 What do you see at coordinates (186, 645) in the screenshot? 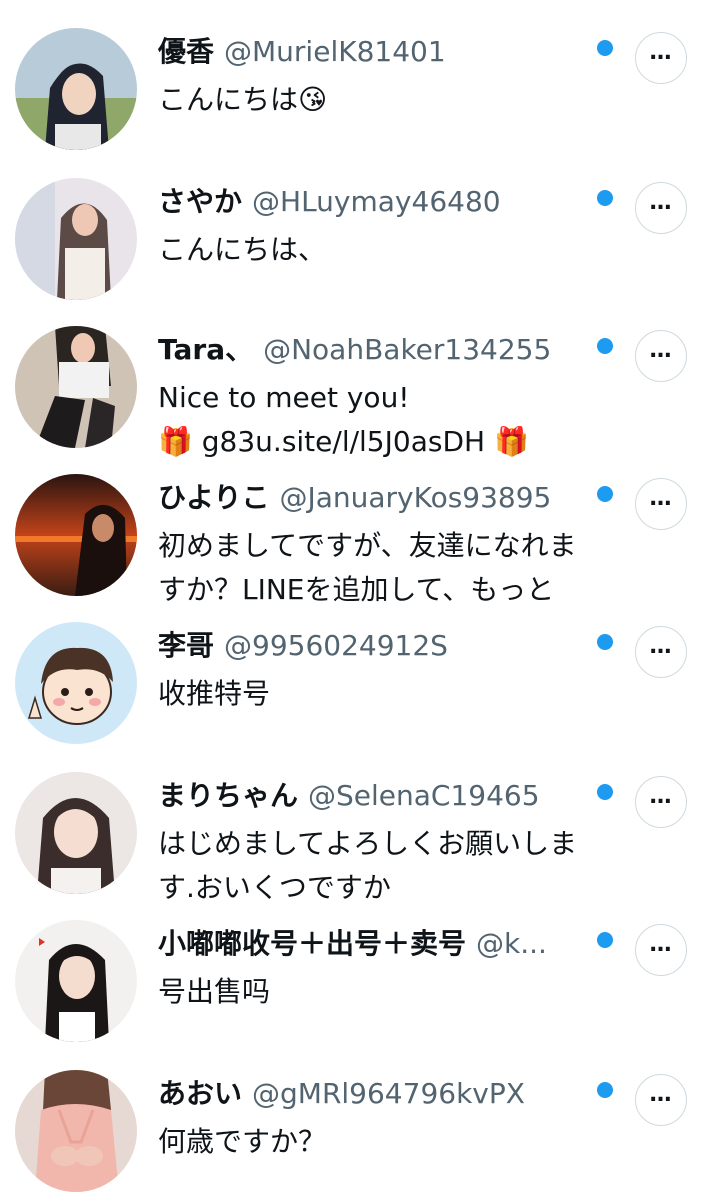
I see `display-name: 李哥` at bounding box center [186, 645].